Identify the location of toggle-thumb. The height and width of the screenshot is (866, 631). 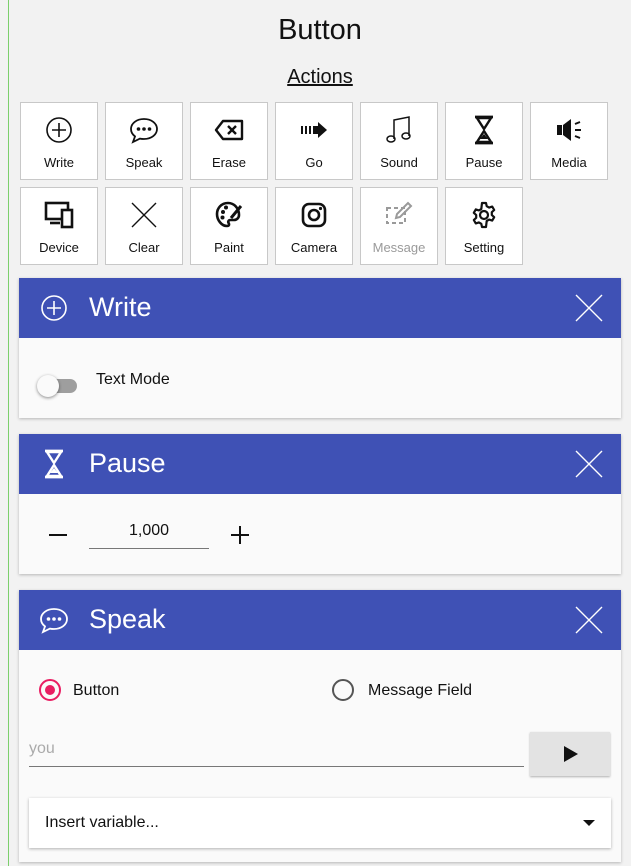
(48, 386).